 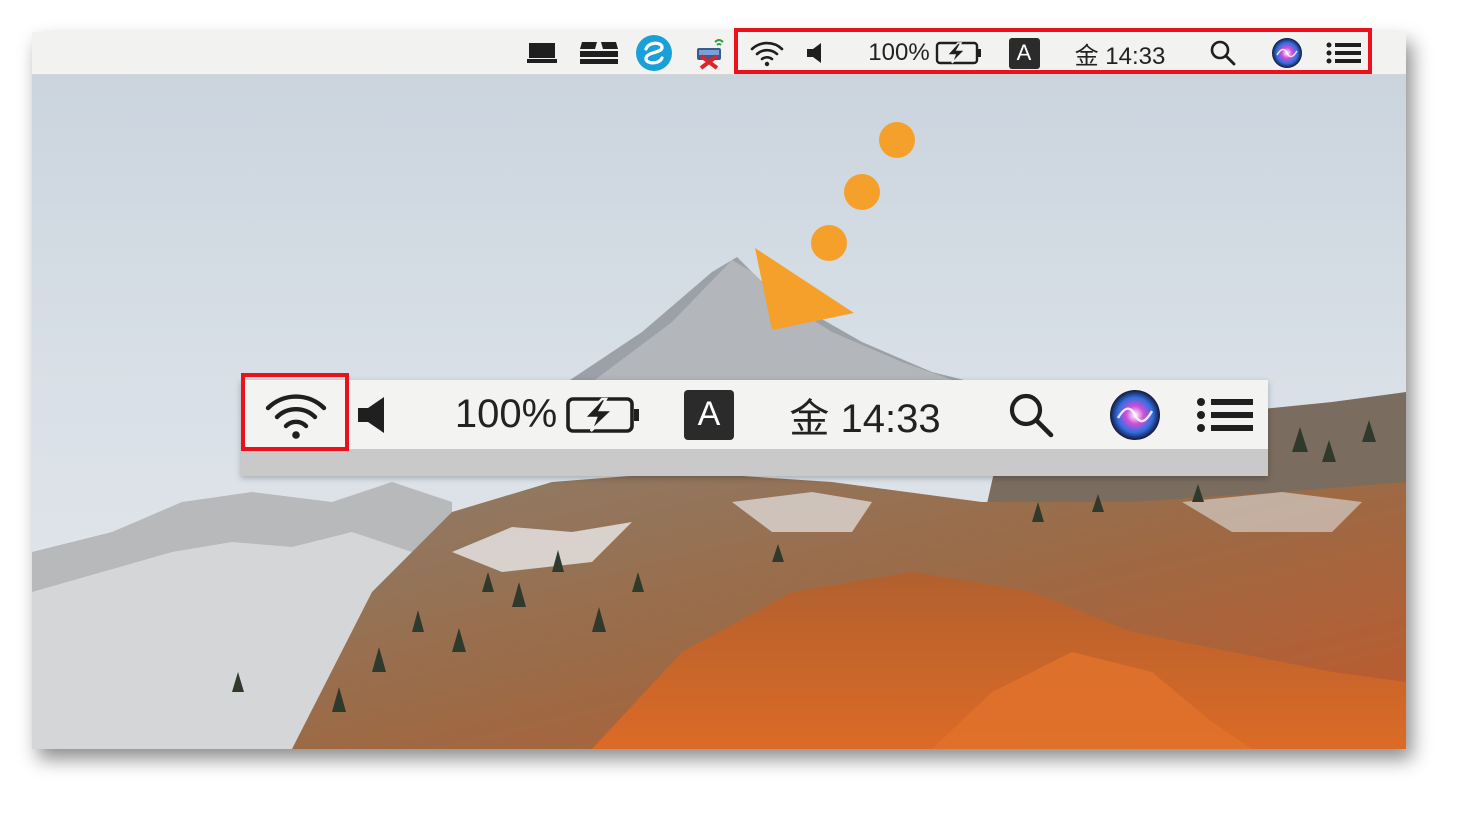 What do you see at coordinates (1135, 414) in the screenshot?
I see `siri-icon` at bounding box center [1135, 414].